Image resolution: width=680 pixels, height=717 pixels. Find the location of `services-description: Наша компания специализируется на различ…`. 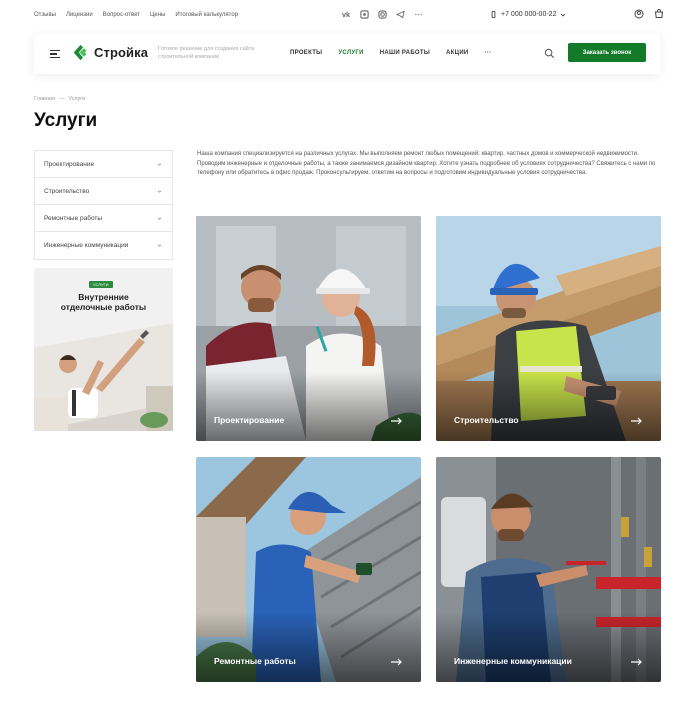

services-description: Наша компания специализируется на различ… is located at coordinates (426, 163).